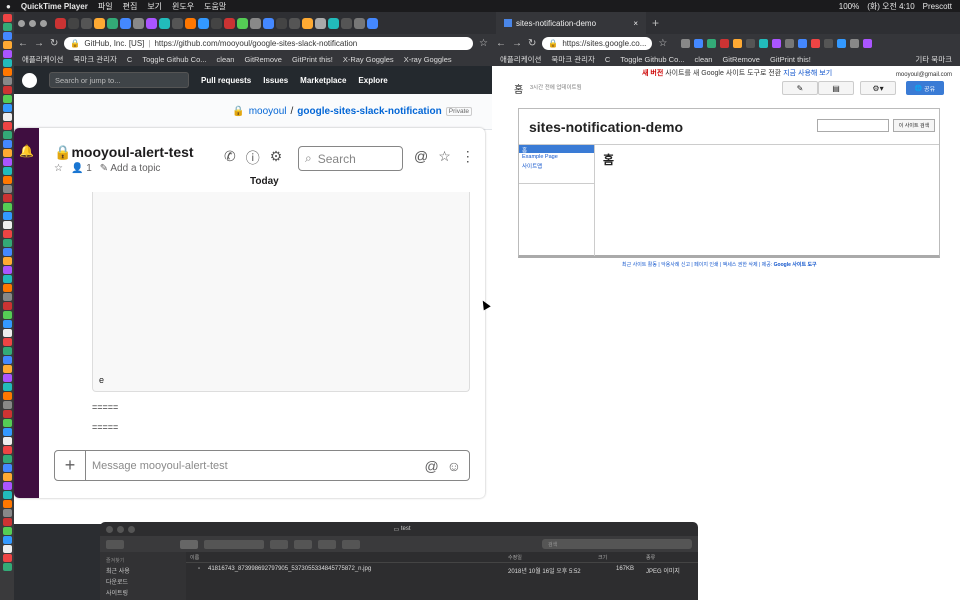  Describe the element at coordinates (143, 583) in the screenshot. I see `sidebar-item-downloads: 다운로드` at that location.